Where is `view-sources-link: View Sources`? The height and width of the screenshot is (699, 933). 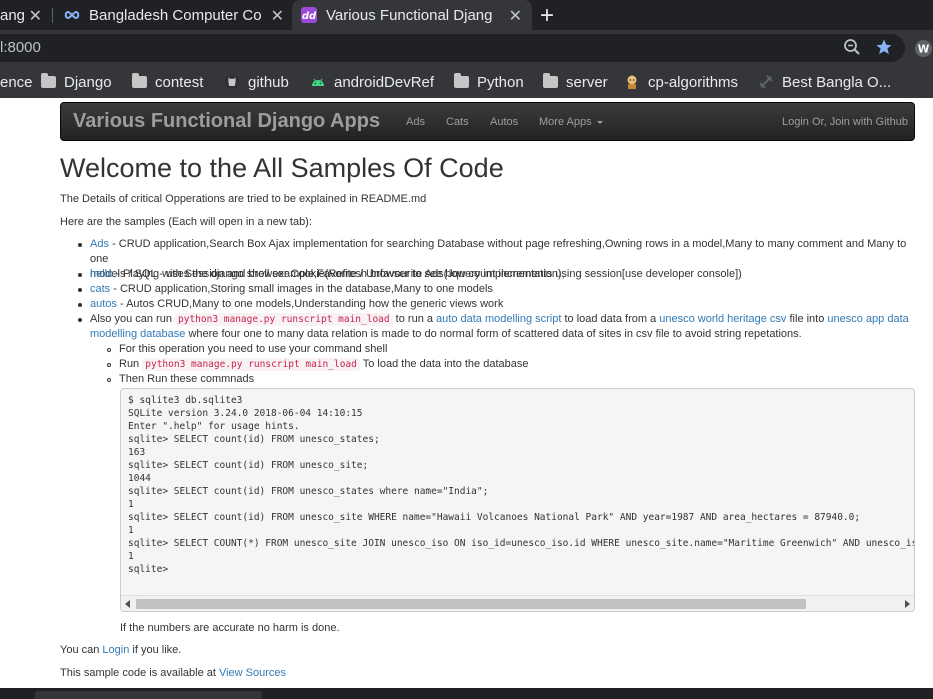
view-sources-link: View Sources is located at coordinates (252, 673).